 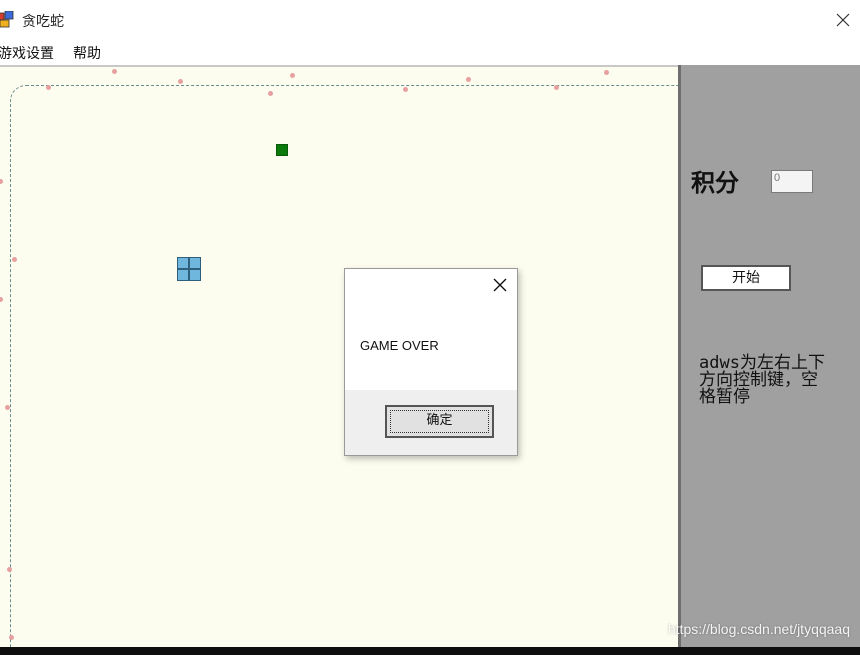 I want to click on dialog-message: GAME OVER, so click(x=399, y=345).